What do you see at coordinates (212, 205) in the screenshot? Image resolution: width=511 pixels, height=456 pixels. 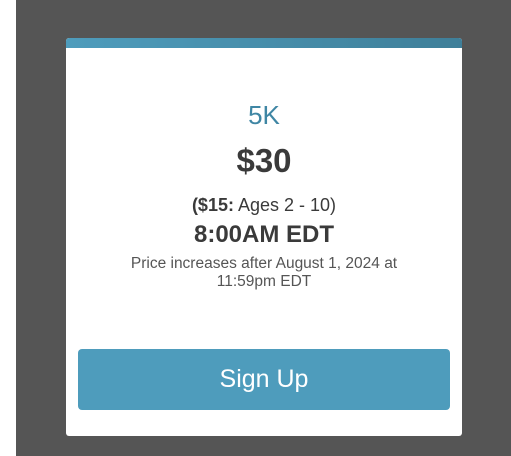 I see `child-price-amount: ($15:` at bounding box center [212, 205].